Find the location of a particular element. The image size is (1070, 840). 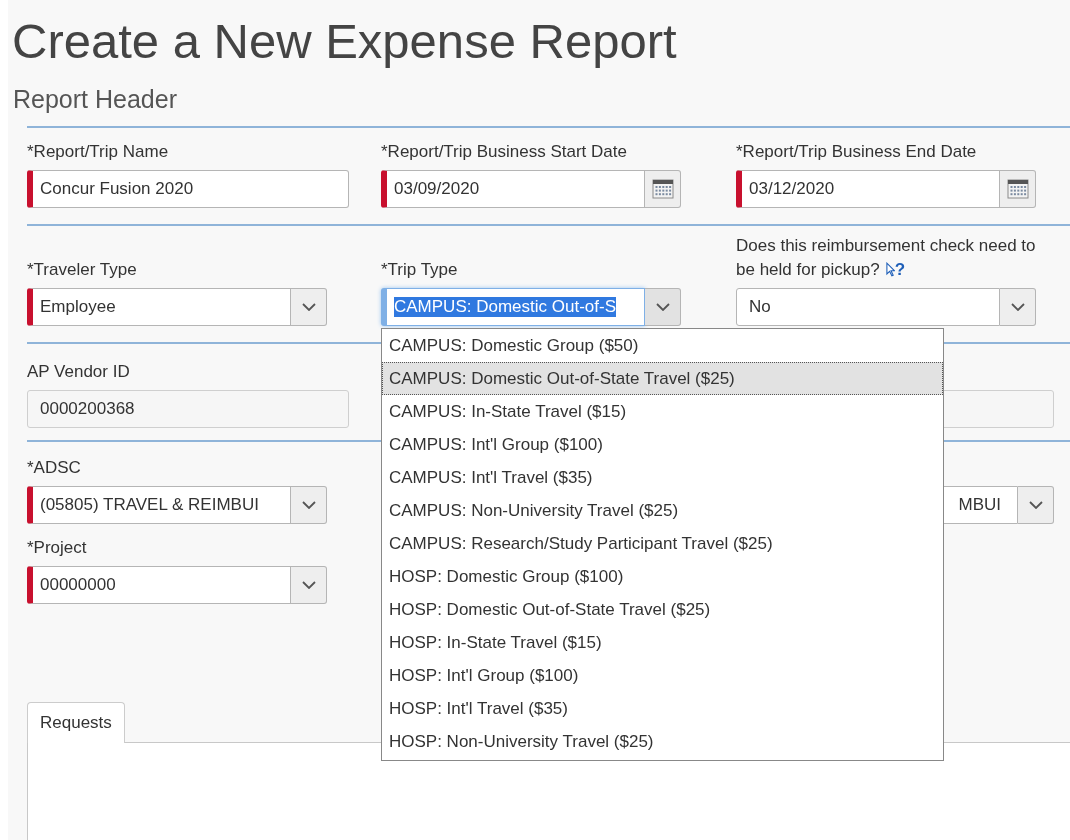

field-label: *Report/Trip Business Start Date is located at coordinates (504, 152).